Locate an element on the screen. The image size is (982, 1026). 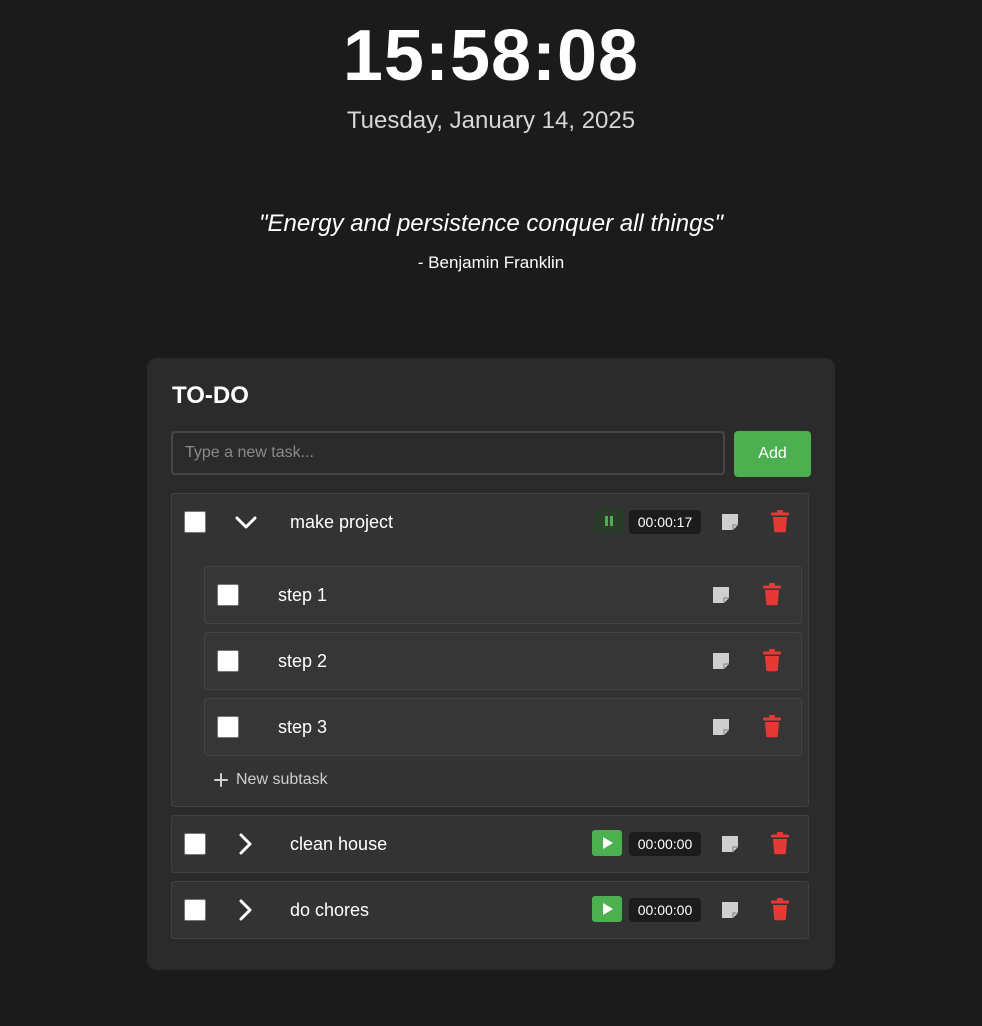
subtask-step-3: step 3 is located at coordinates (503, 727).